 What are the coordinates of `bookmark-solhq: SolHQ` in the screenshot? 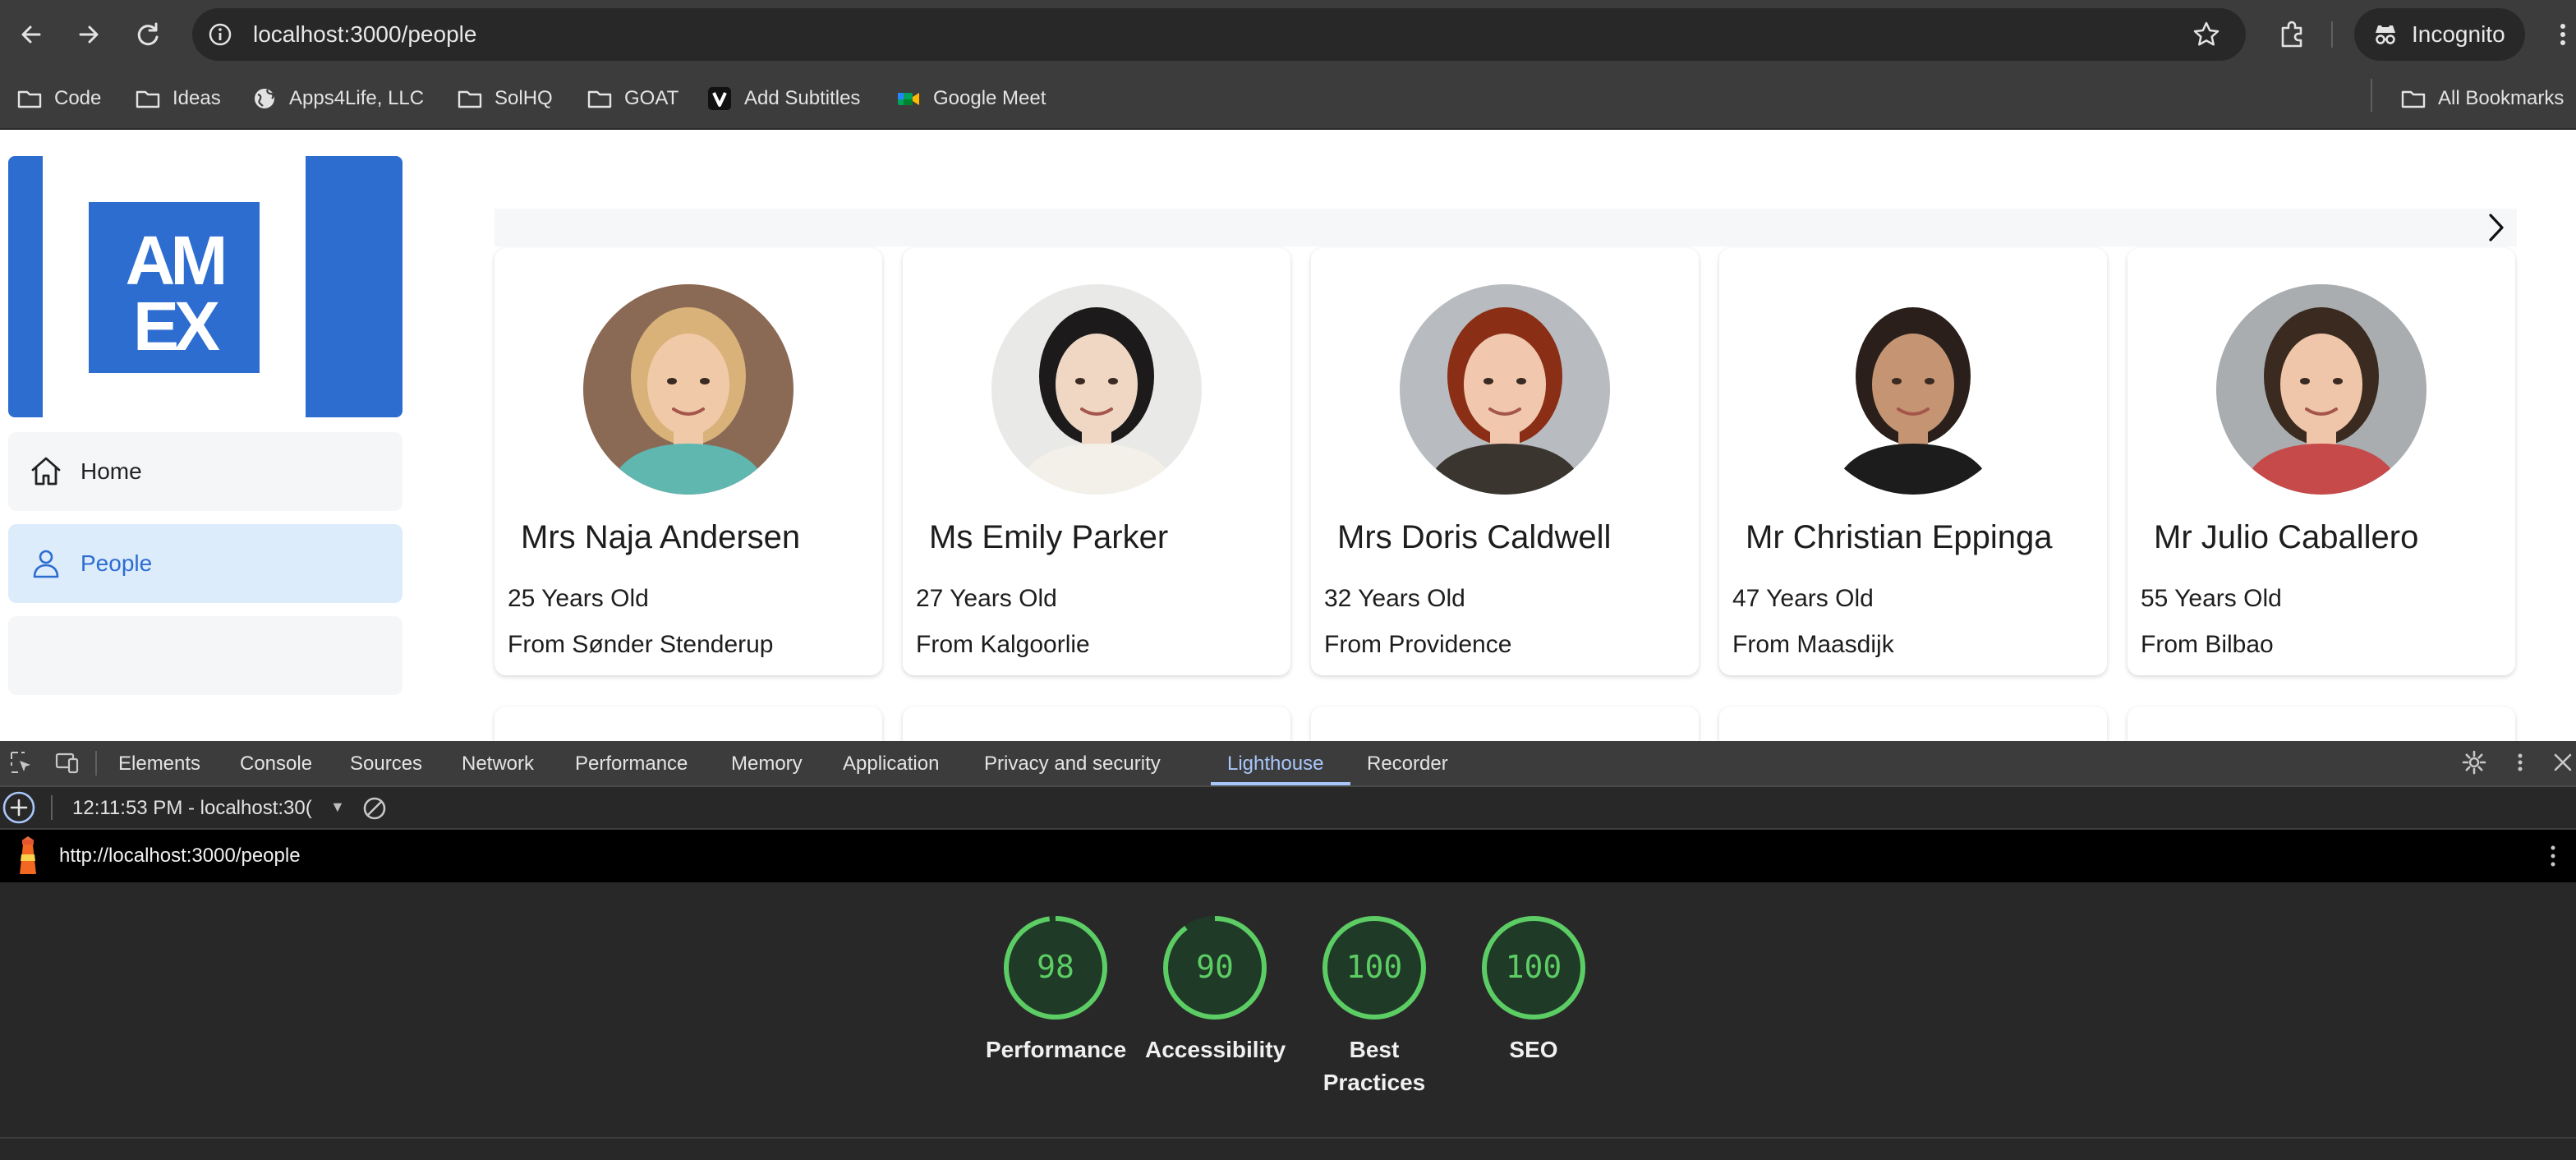 It's located at (505, 99).